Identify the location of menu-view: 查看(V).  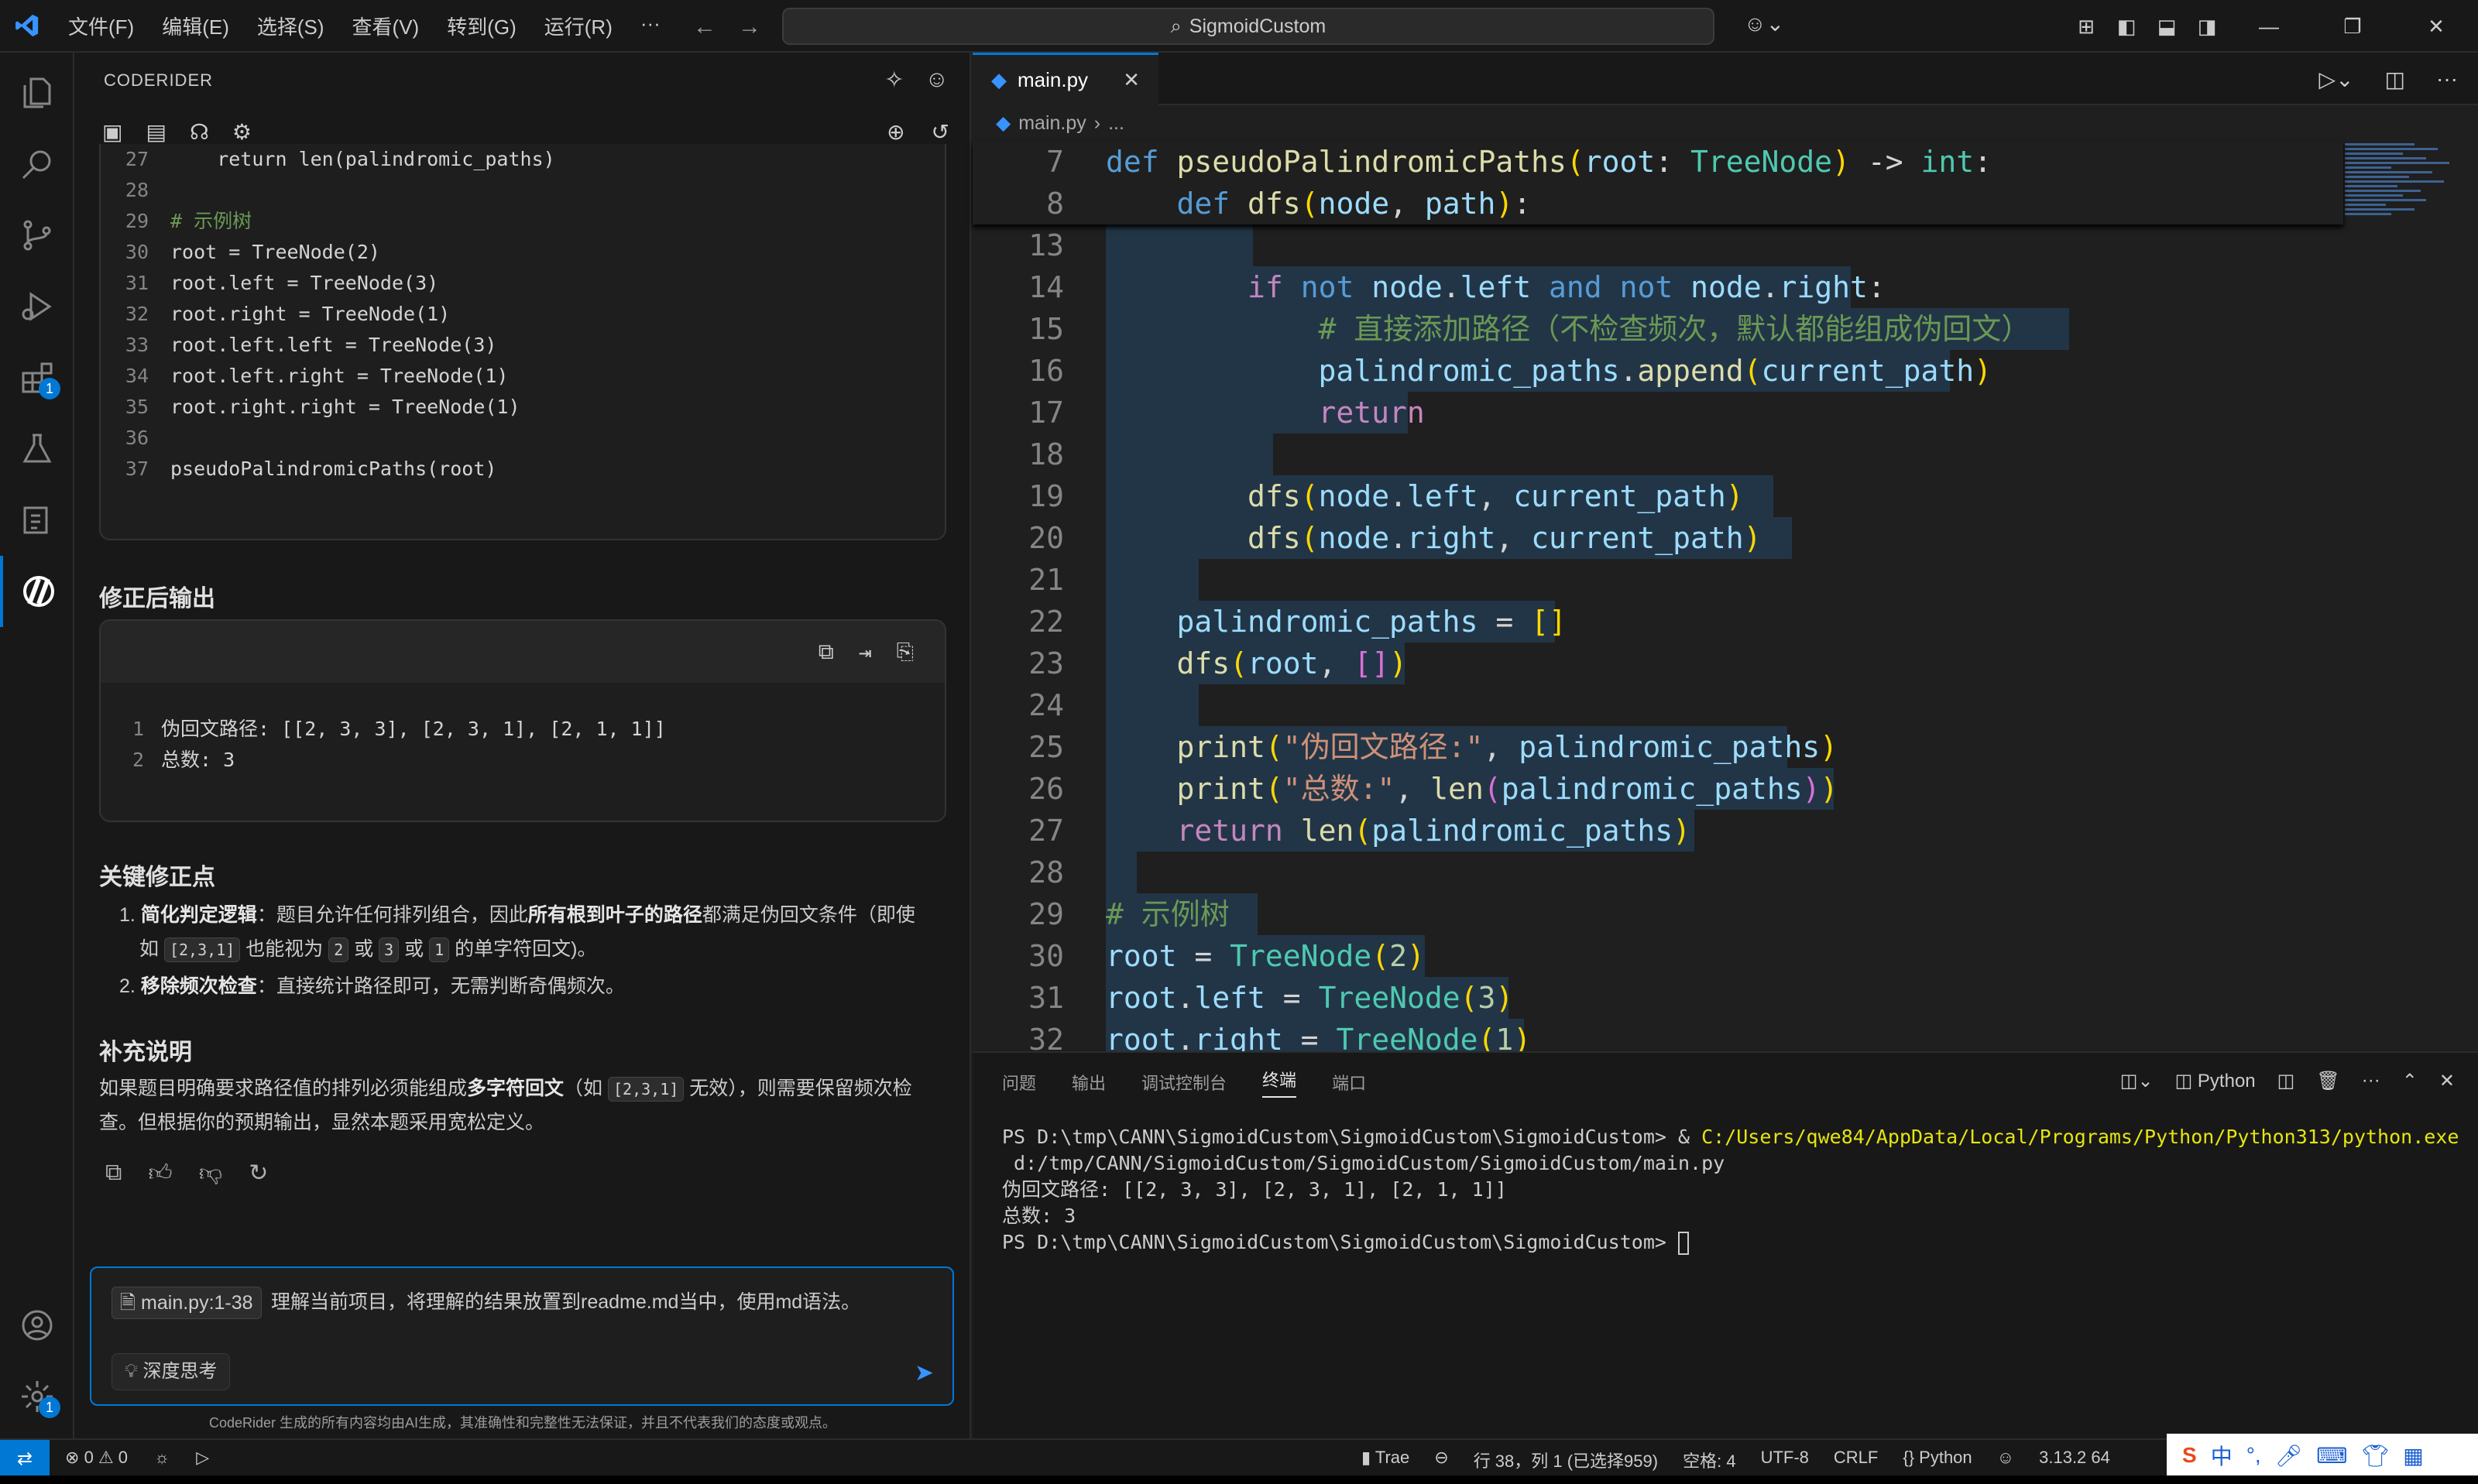
(386, 26).